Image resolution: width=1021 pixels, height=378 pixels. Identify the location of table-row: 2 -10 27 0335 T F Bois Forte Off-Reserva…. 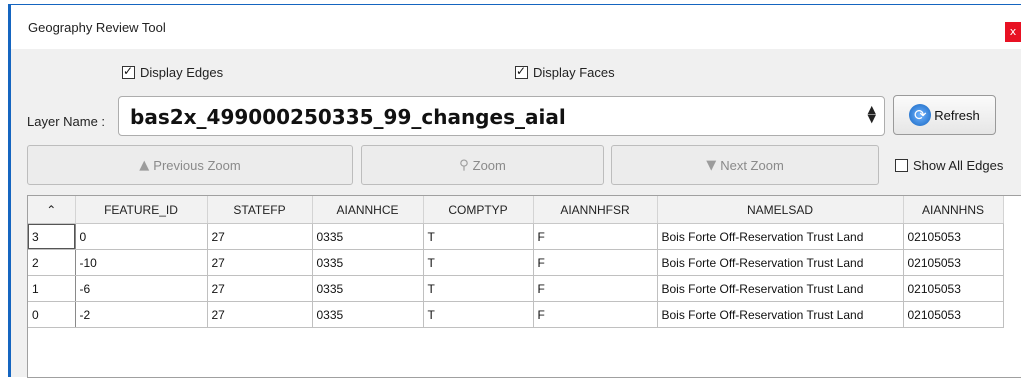
(516, 262).